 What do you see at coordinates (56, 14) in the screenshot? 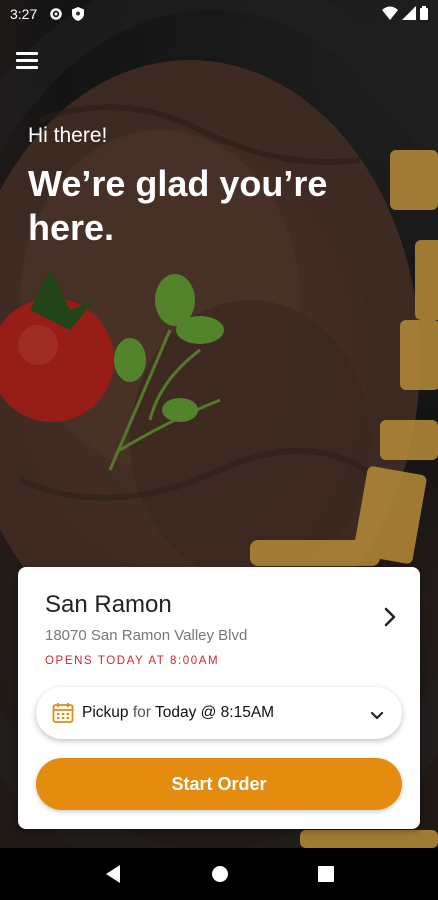
I see `settings-icon` at bounding box center [56, 14].